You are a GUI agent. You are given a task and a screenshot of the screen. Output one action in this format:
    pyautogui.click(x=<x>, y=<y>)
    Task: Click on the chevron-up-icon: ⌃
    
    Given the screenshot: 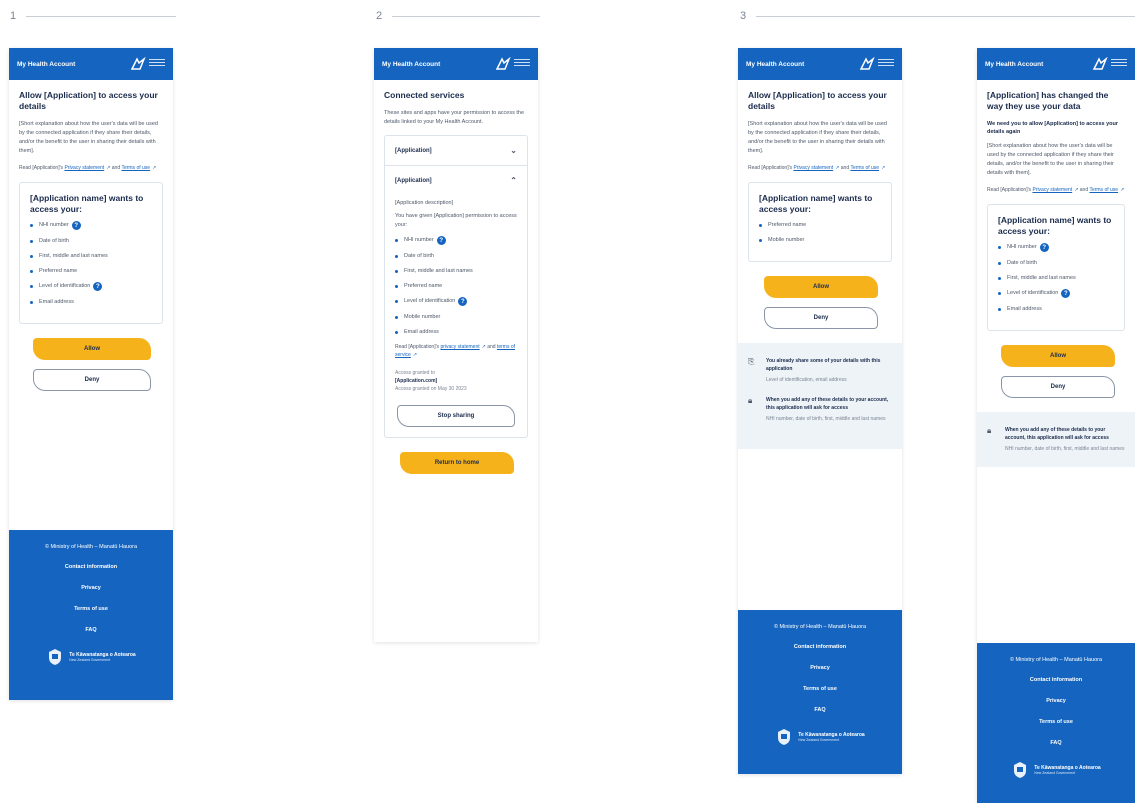 What is the action you would take?
    pyautogui.click(x=513, y=180)
    